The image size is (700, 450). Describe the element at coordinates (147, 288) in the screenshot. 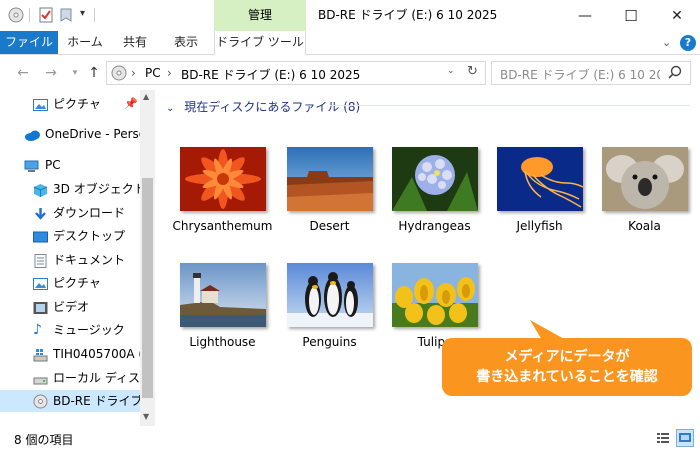

I see `nav-scrollbar-thumb` at that location.